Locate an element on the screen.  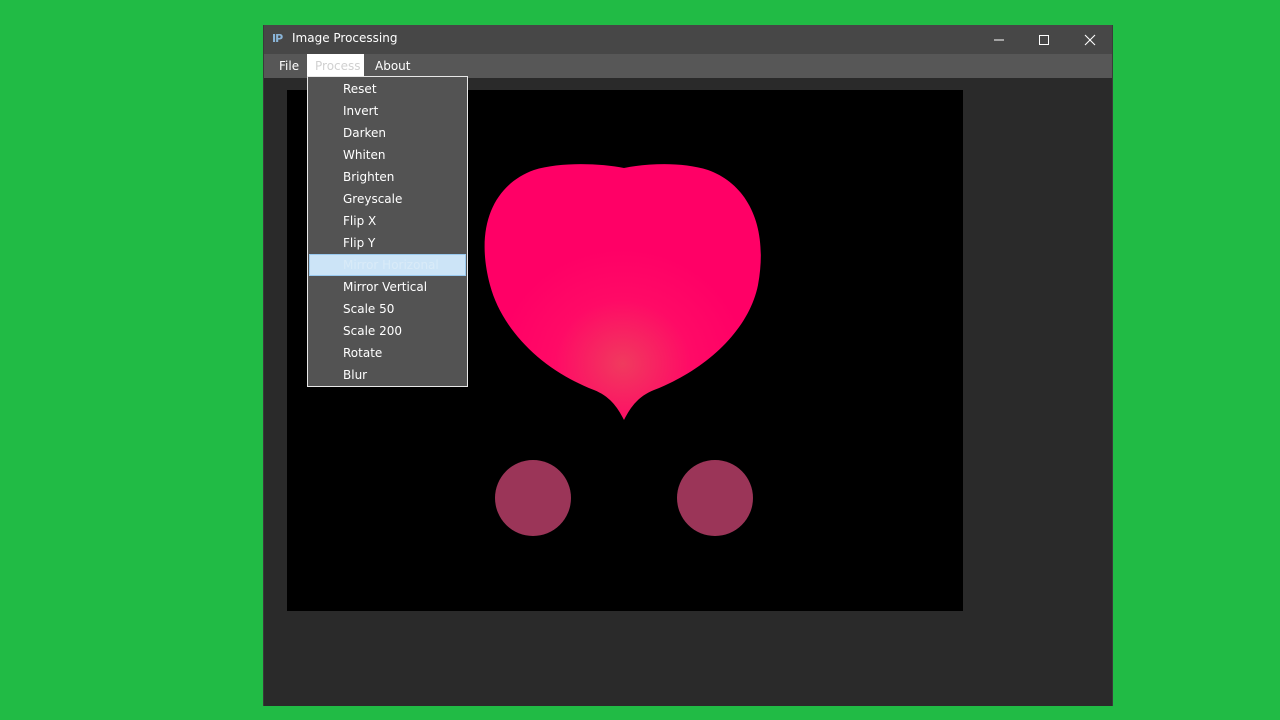
menu-item-flip-x: Flip X is located at coordinates (387, 221).